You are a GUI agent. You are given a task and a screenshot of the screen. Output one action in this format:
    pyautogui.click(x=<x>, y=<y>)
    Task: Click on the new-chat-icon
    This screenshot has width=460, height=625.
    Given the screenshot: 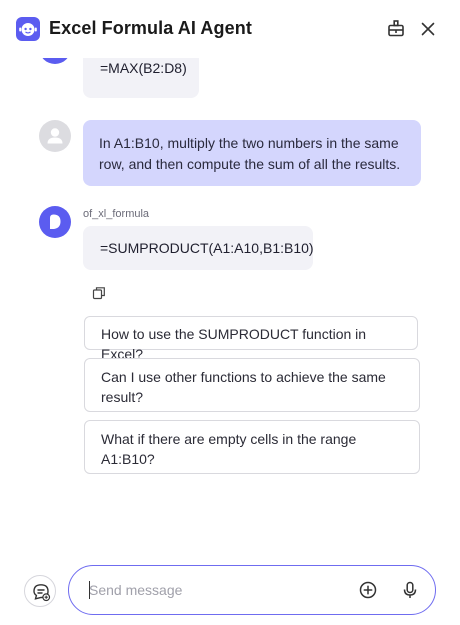 What is the action you would take?
    pyautogui.click(x=42, y=593)
    